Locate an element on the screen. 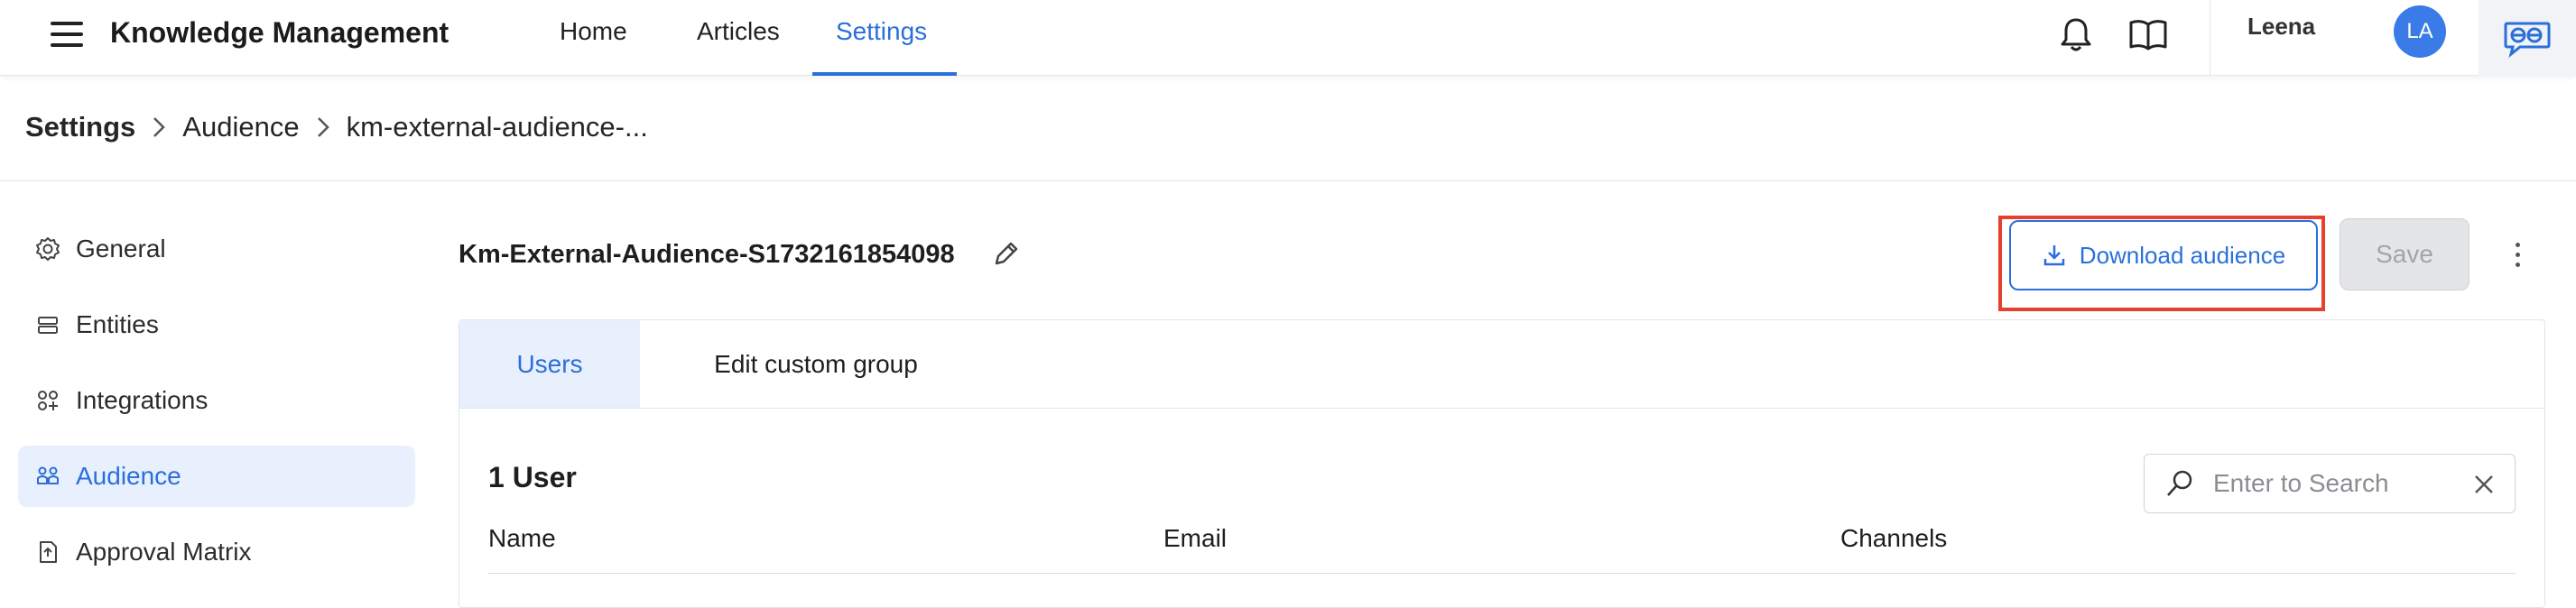 This screenshot has width=2576, height=608. column-header-email: Email is located at coordinates (1195, 538).